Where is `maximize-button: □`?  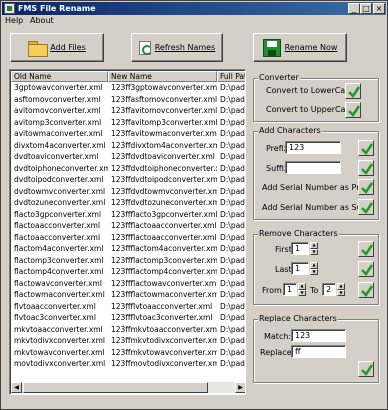 maximize-button: □ is located at coordinates (366, 8).